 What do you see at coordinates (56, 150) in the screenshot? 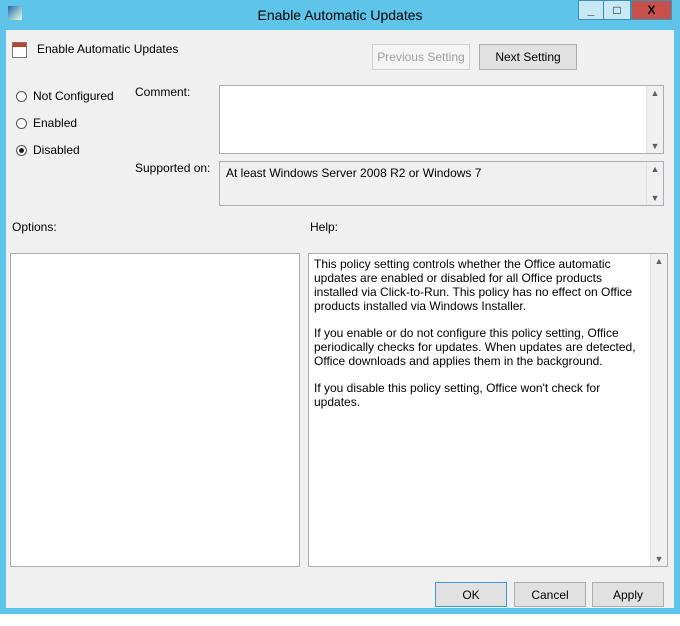
I see `radio-label: Disabled` at bounding box center [56, 150].